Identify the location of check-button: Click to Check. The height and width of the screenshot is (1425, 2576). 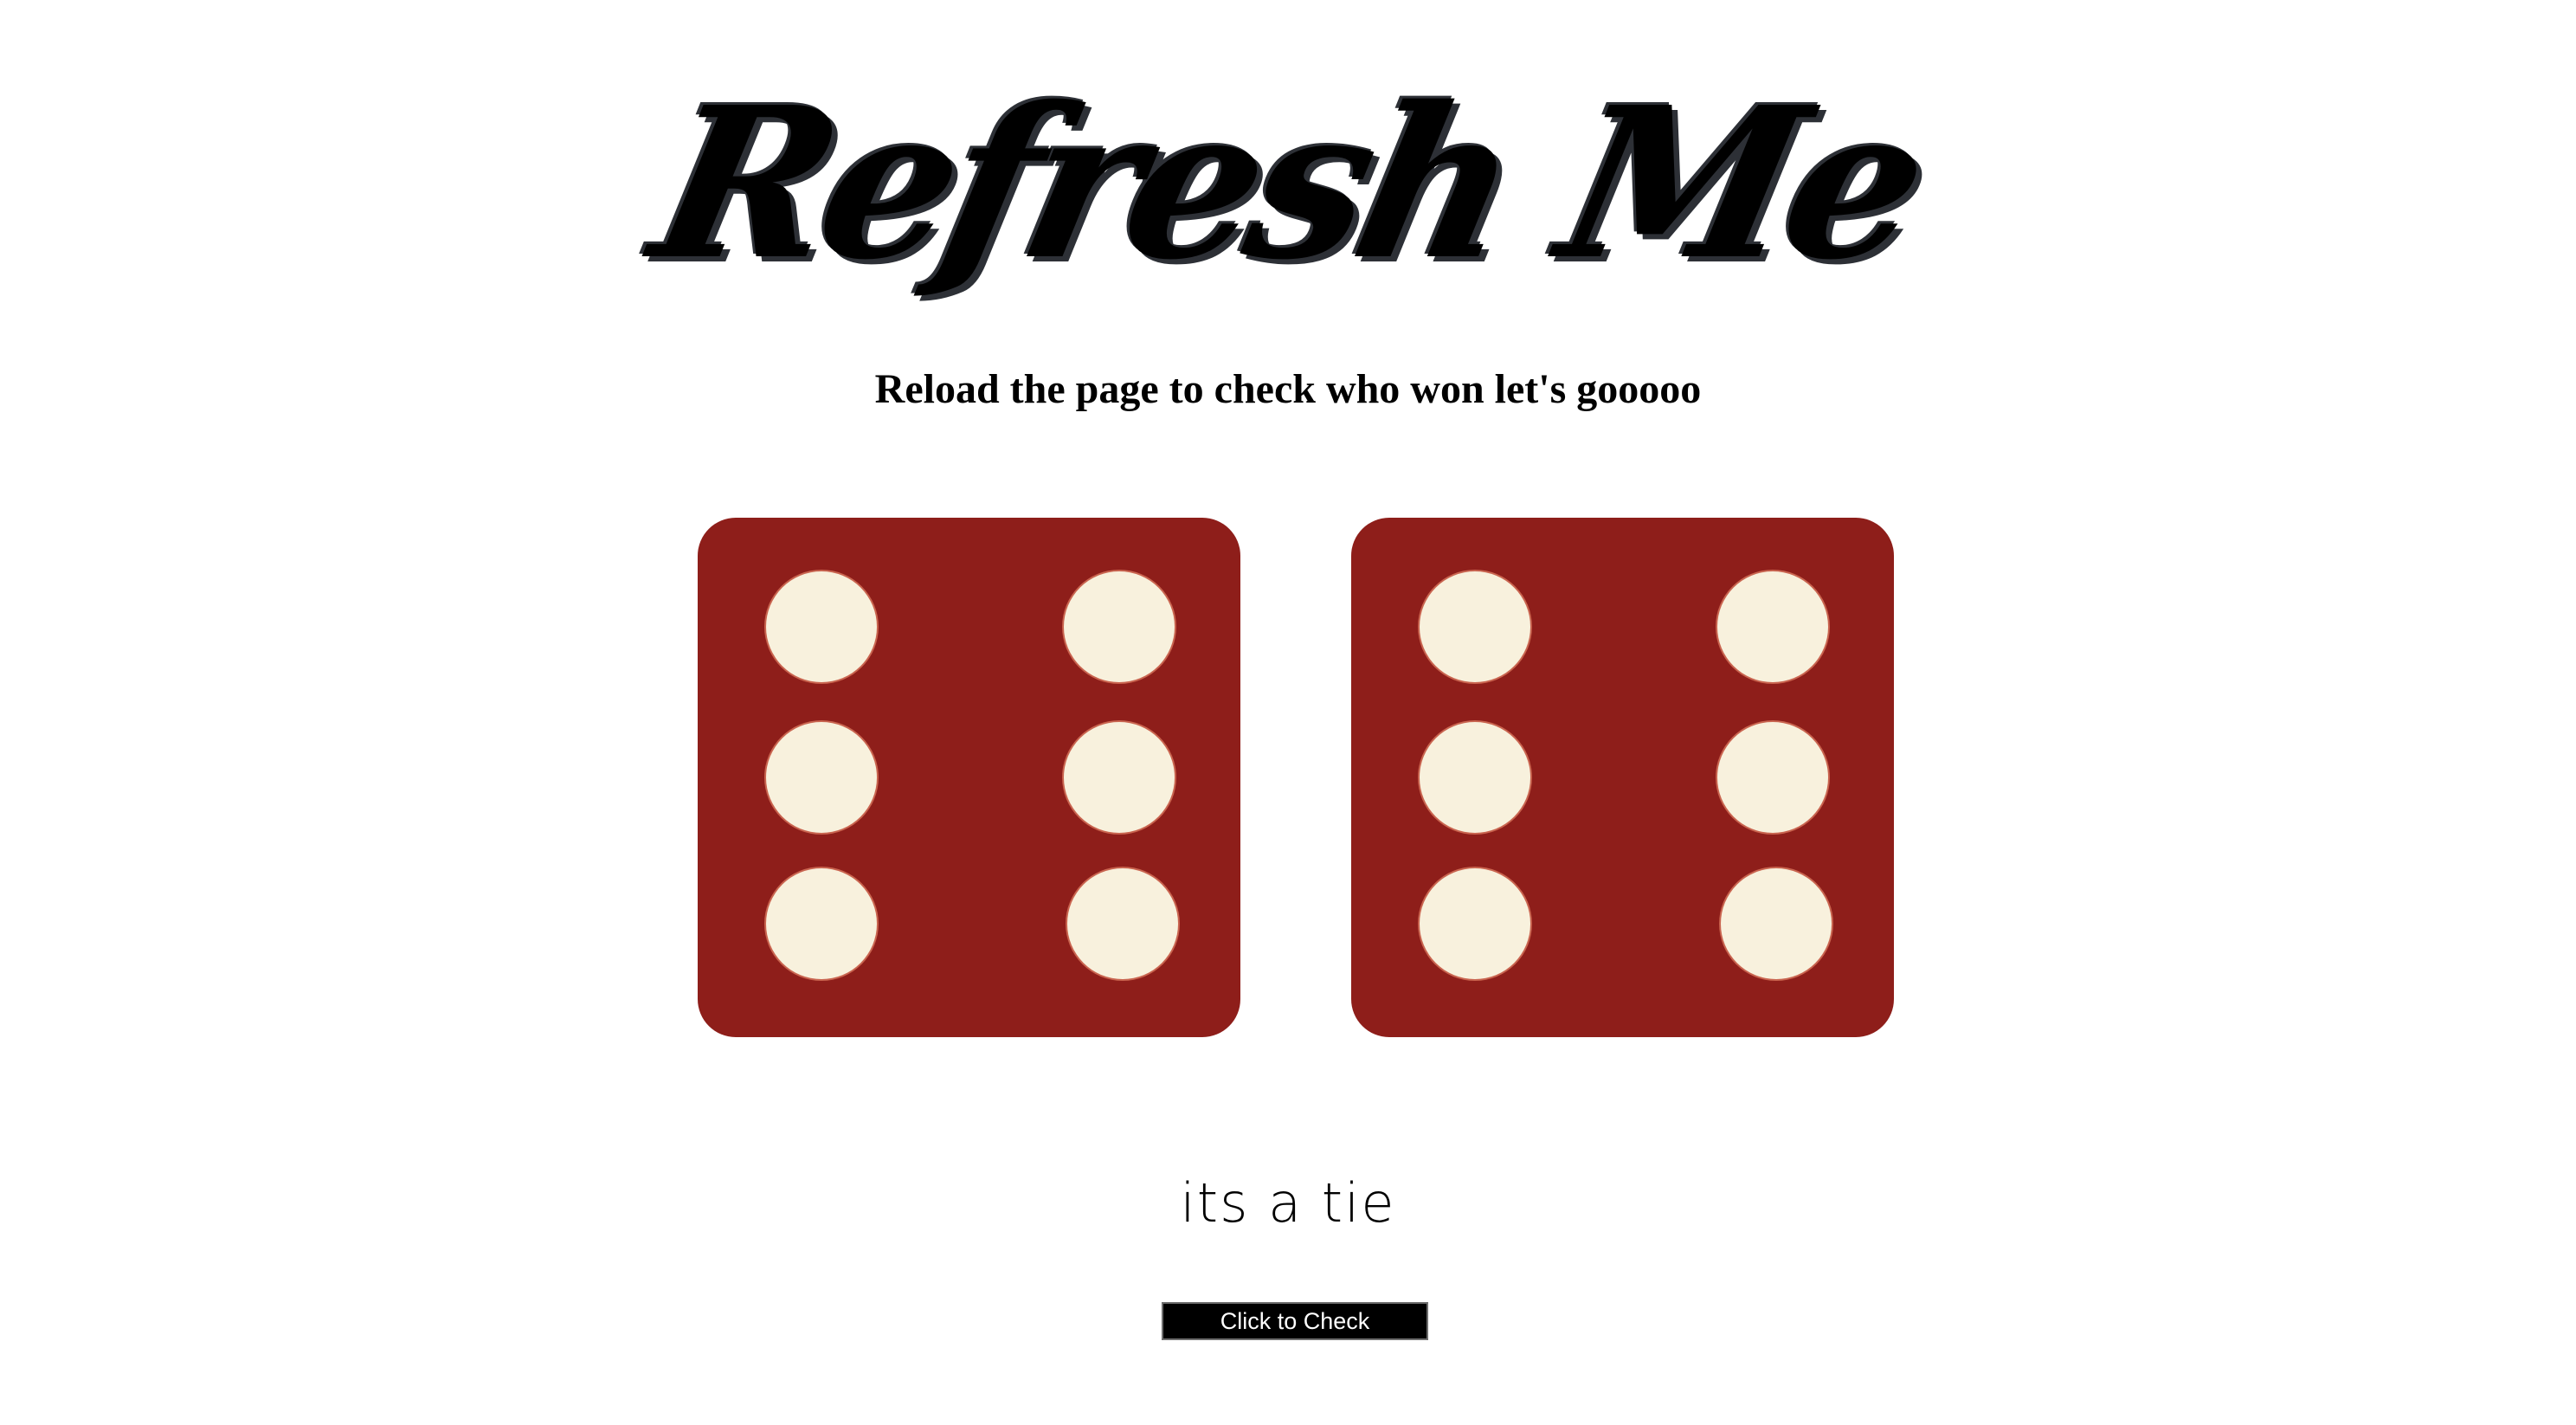
(1295, 1321).